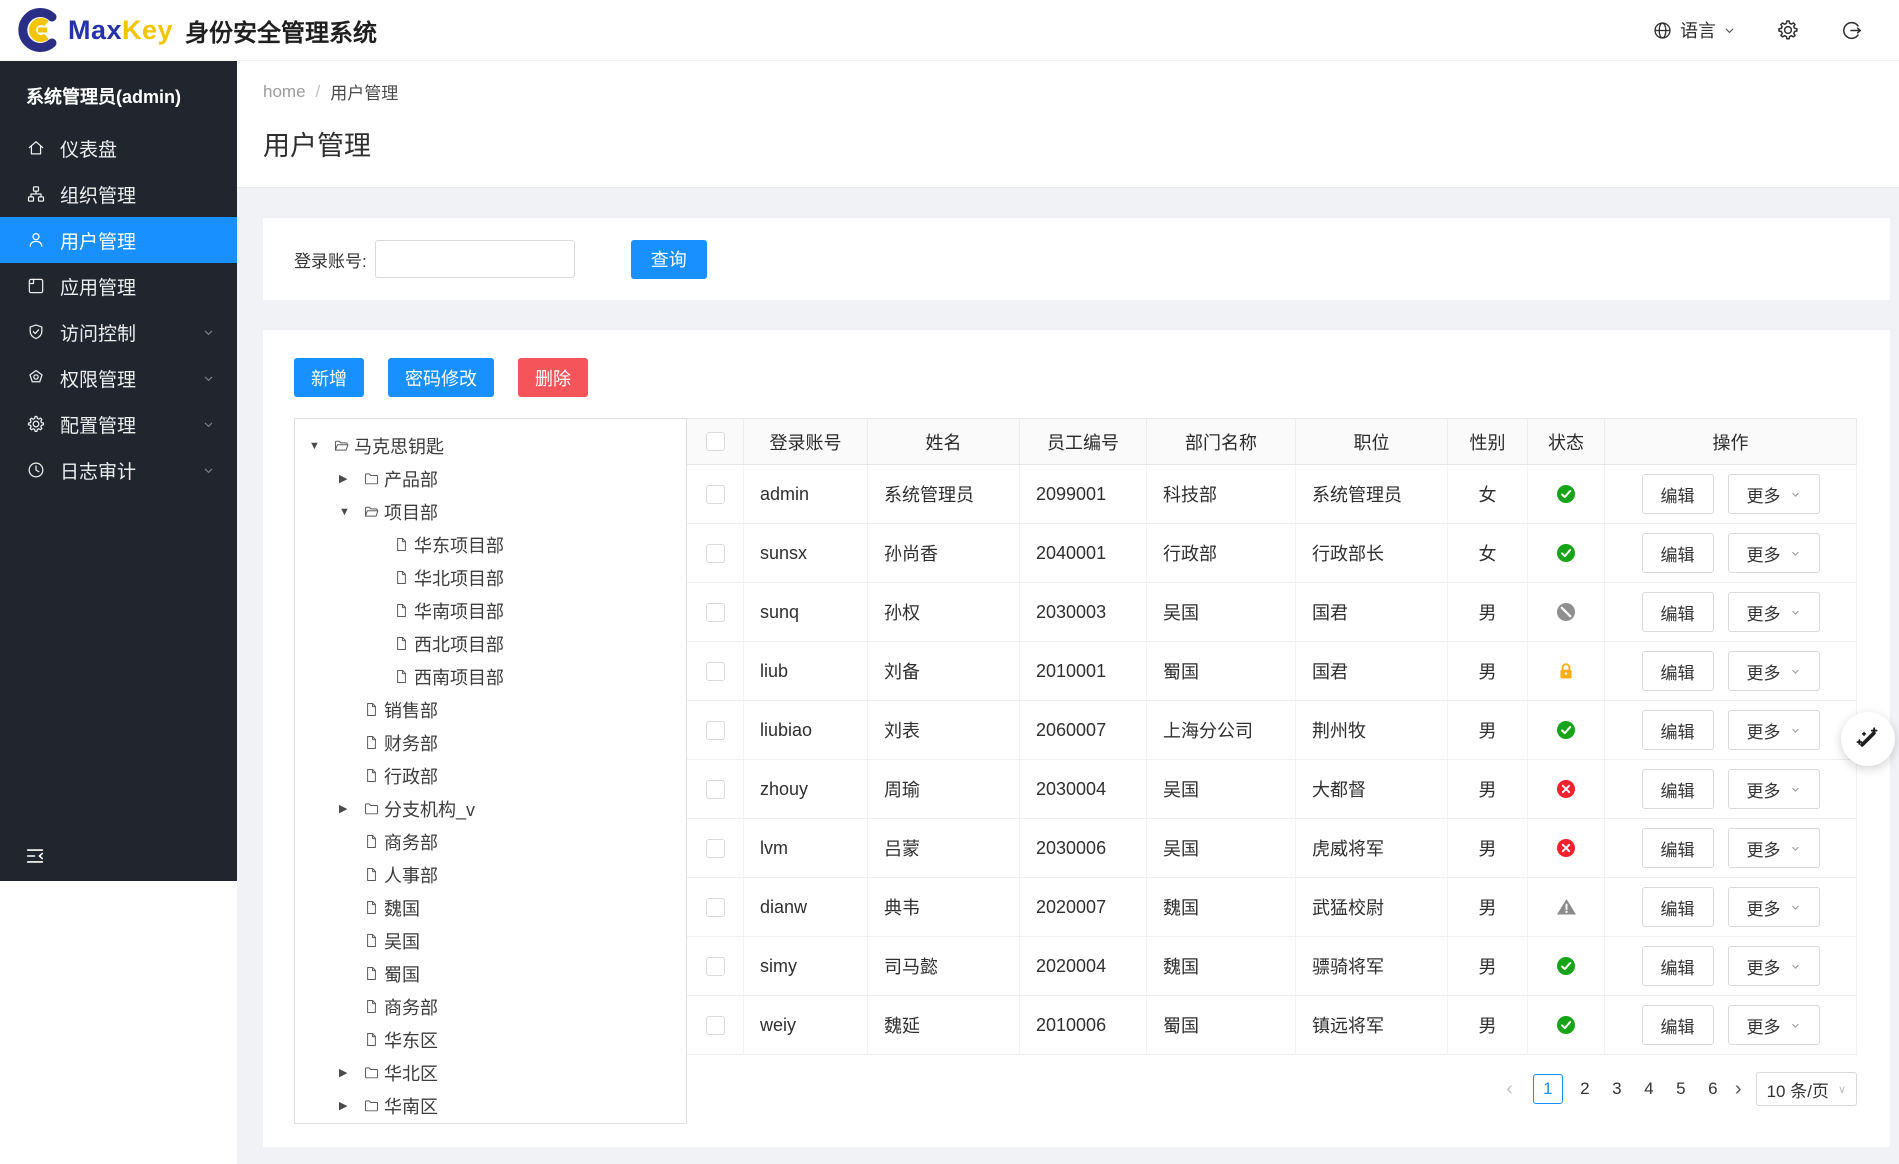 This screenshot has width=1899, height=1164. I want to click on tree-node: ▶ 华南区, so click(490, 1105).